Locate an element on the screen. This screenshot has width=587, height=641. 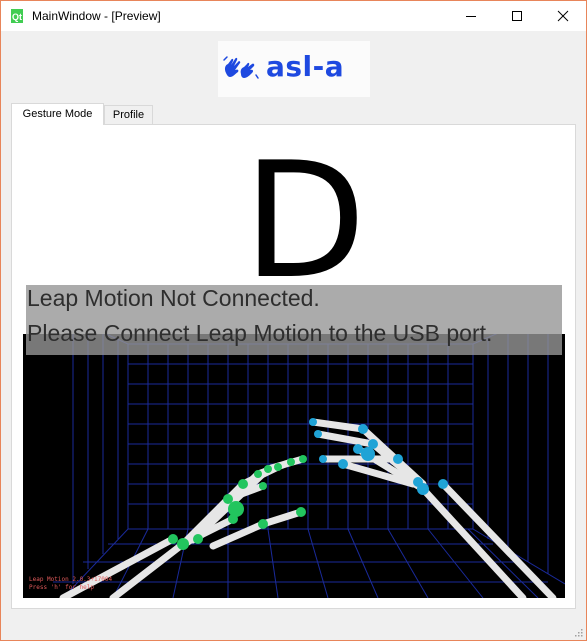
tab-profile: Profile is located at coordinates (128, 115).